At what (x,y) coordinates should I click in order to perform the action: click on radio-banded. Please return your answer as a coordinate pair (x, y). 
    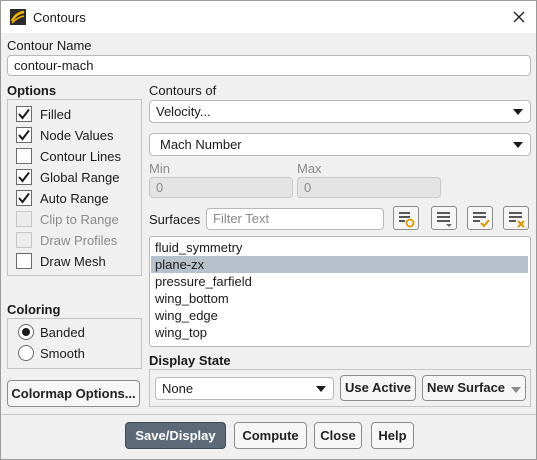
    Looking at the image, I should click on (26, 332).